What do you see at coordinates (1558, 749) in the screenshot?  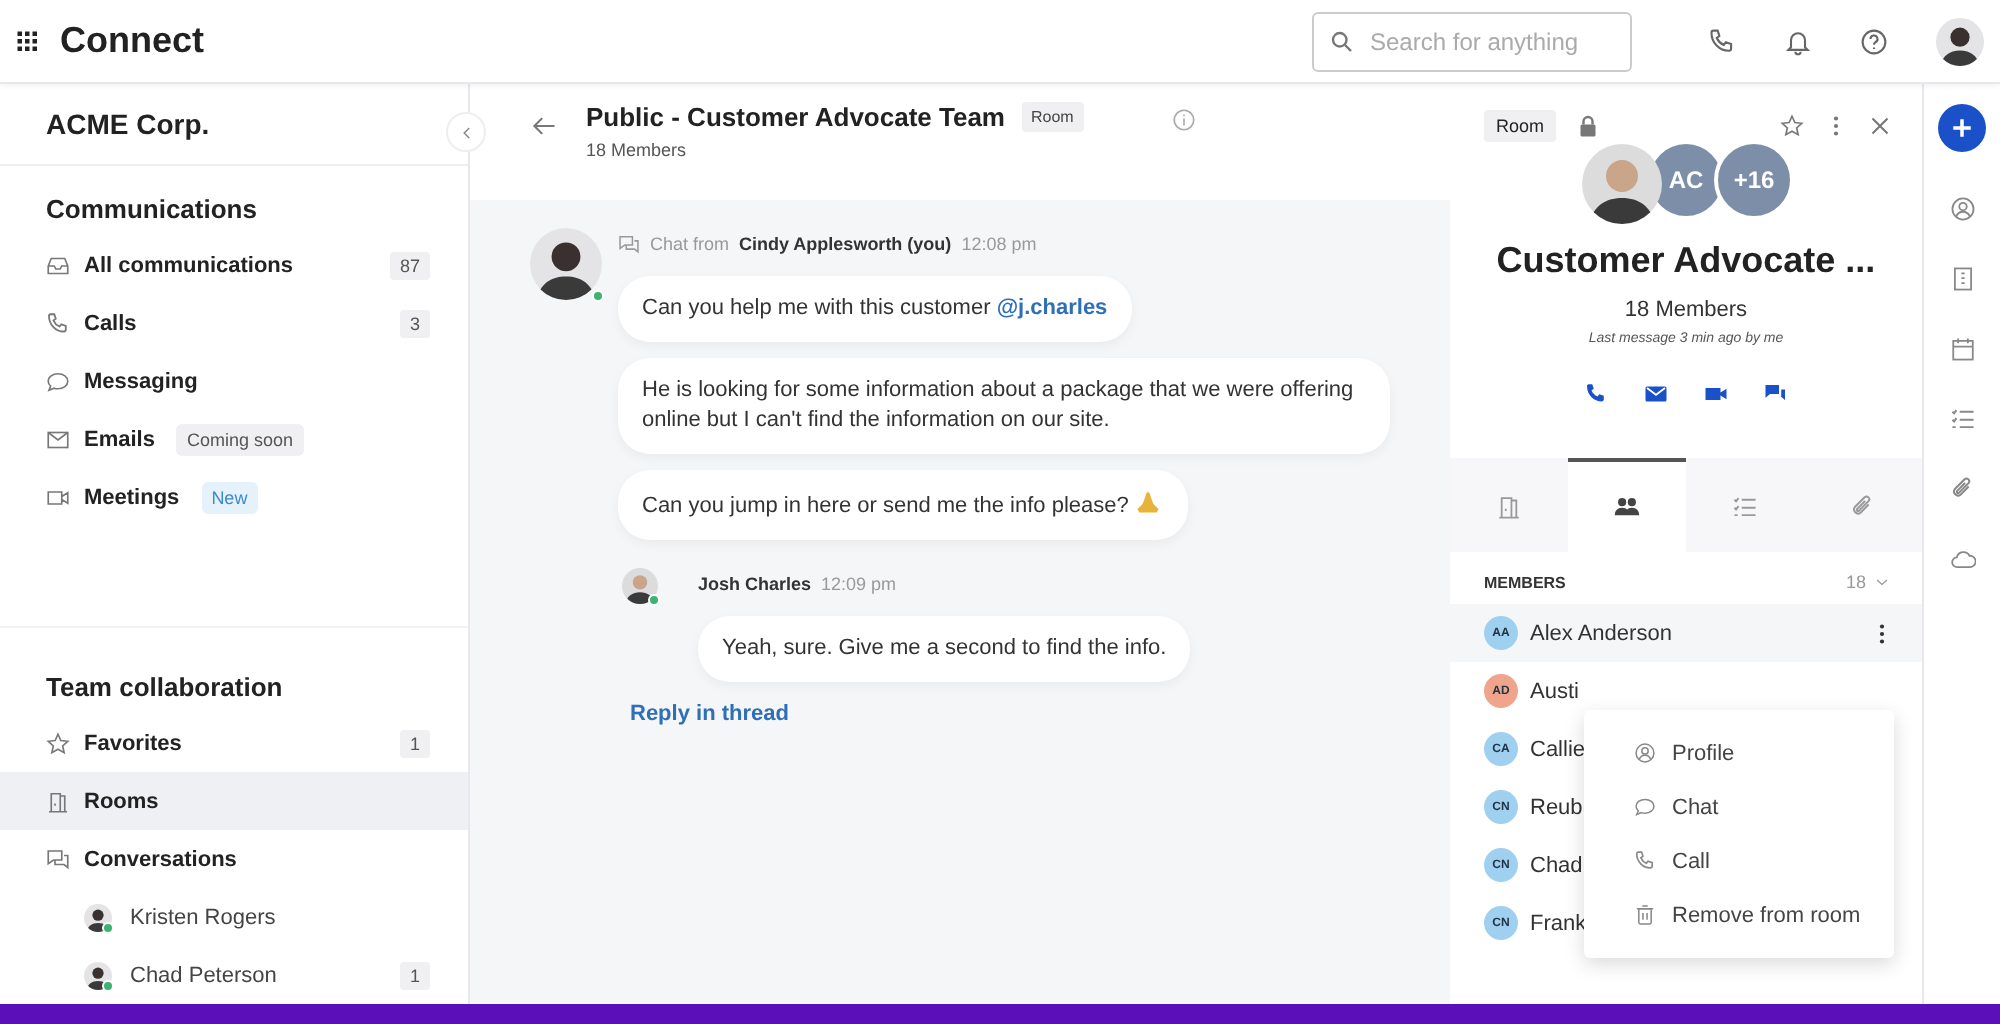 I see `member-name: Callie` at bounding box center [1558, 749].